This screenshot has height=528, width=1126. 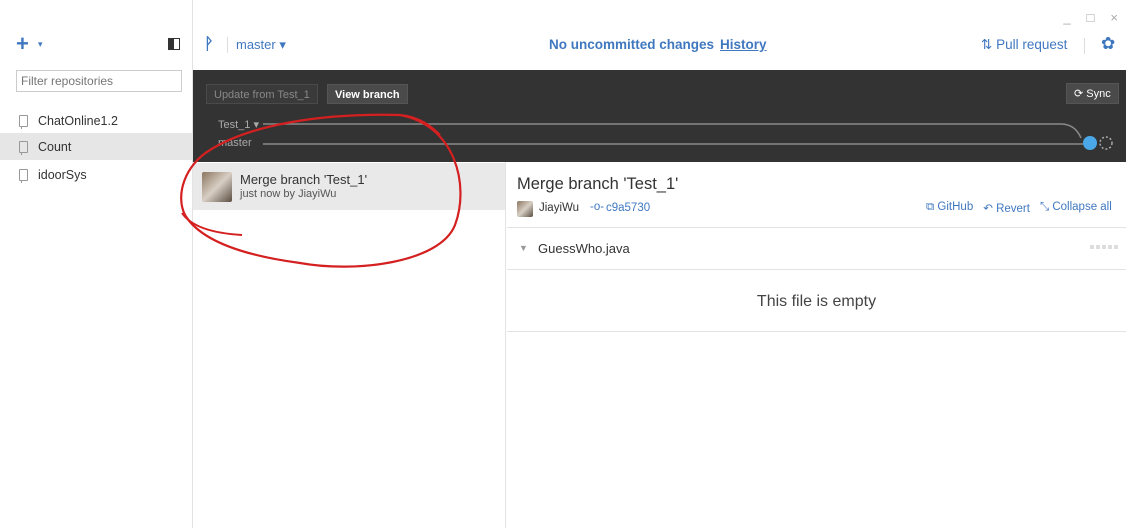 What do you see at coordinates (262, 94) in the screenshot?
I see `update-from-branch-button: Update from Test_1` at bounding box center [262, 94].